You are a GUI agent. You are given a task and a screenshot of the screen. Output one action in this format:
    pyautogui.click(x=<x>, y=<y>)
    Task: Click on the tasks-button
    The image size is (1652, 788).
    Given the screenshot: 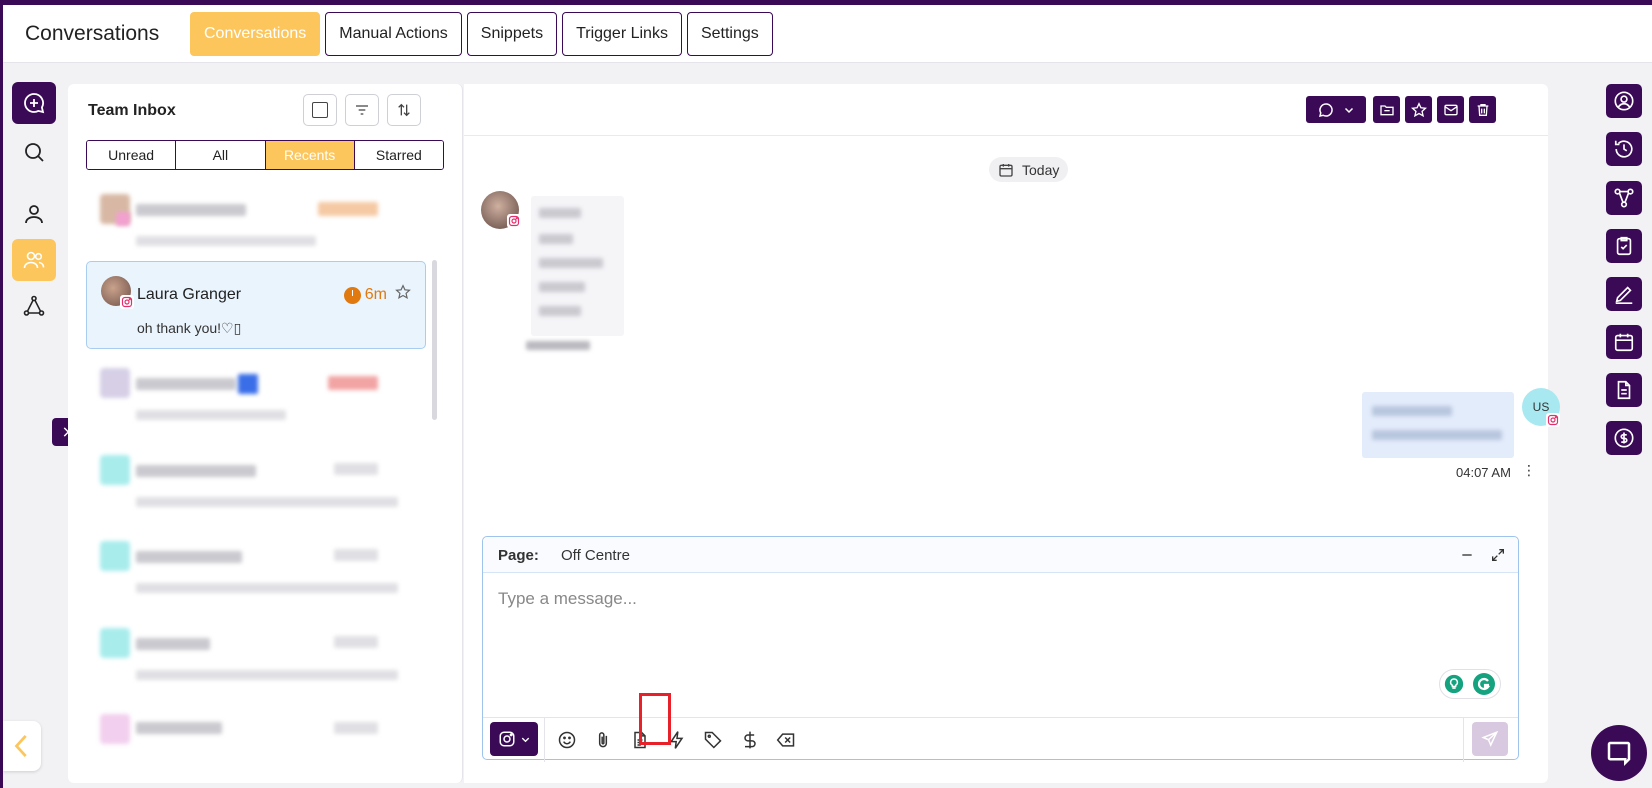 What is the action you would take?
    pyautogui.click(x=1624, y=246)
    